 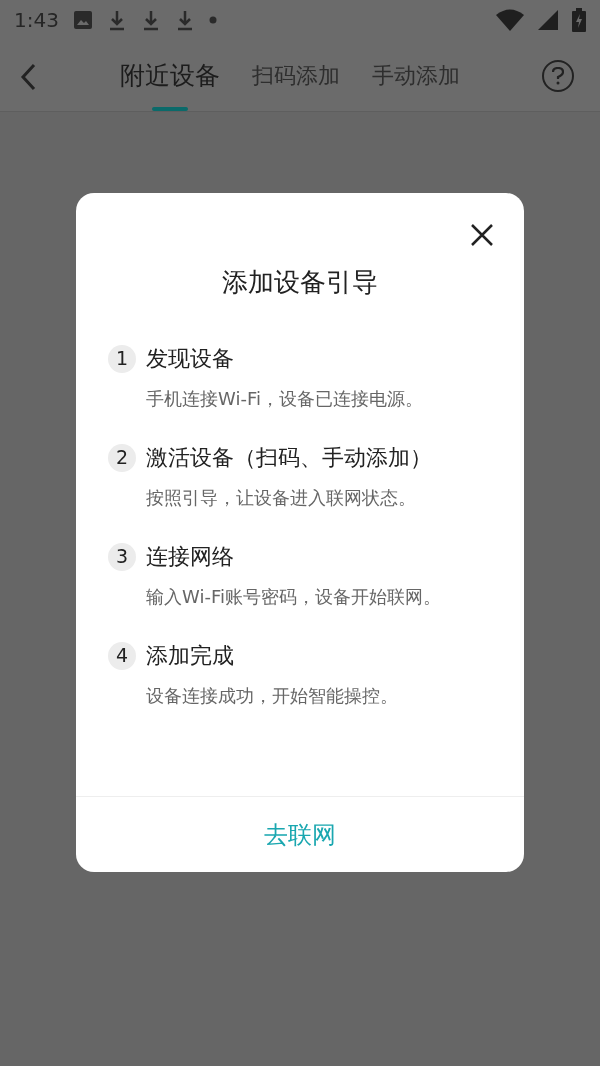 I want to click on close-icon, so click(x=482, y=235).